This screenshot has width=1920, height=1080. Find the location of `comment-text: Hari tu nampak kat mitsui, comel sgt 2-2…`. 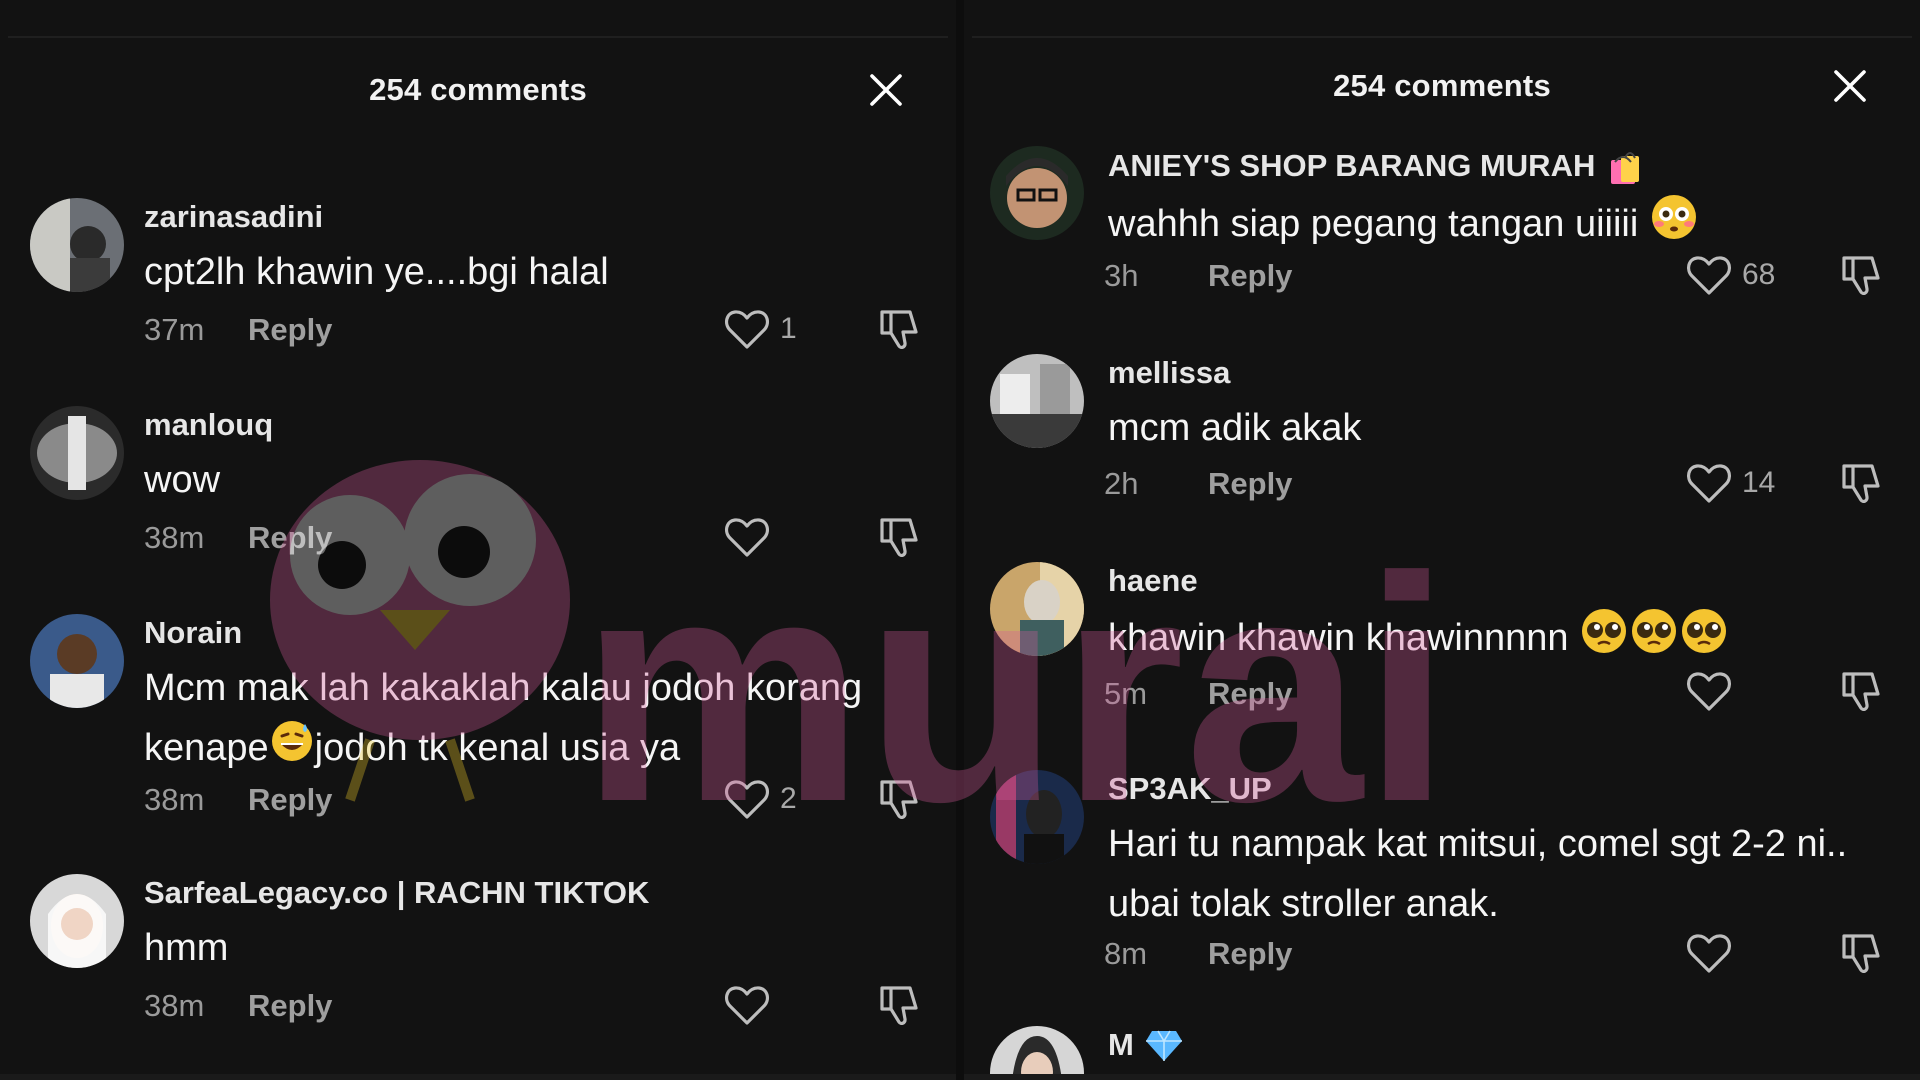

comment-text: Hari tu nampak kat mitsui, comel sgt 2-2… is located at coordinates (1496, 874).